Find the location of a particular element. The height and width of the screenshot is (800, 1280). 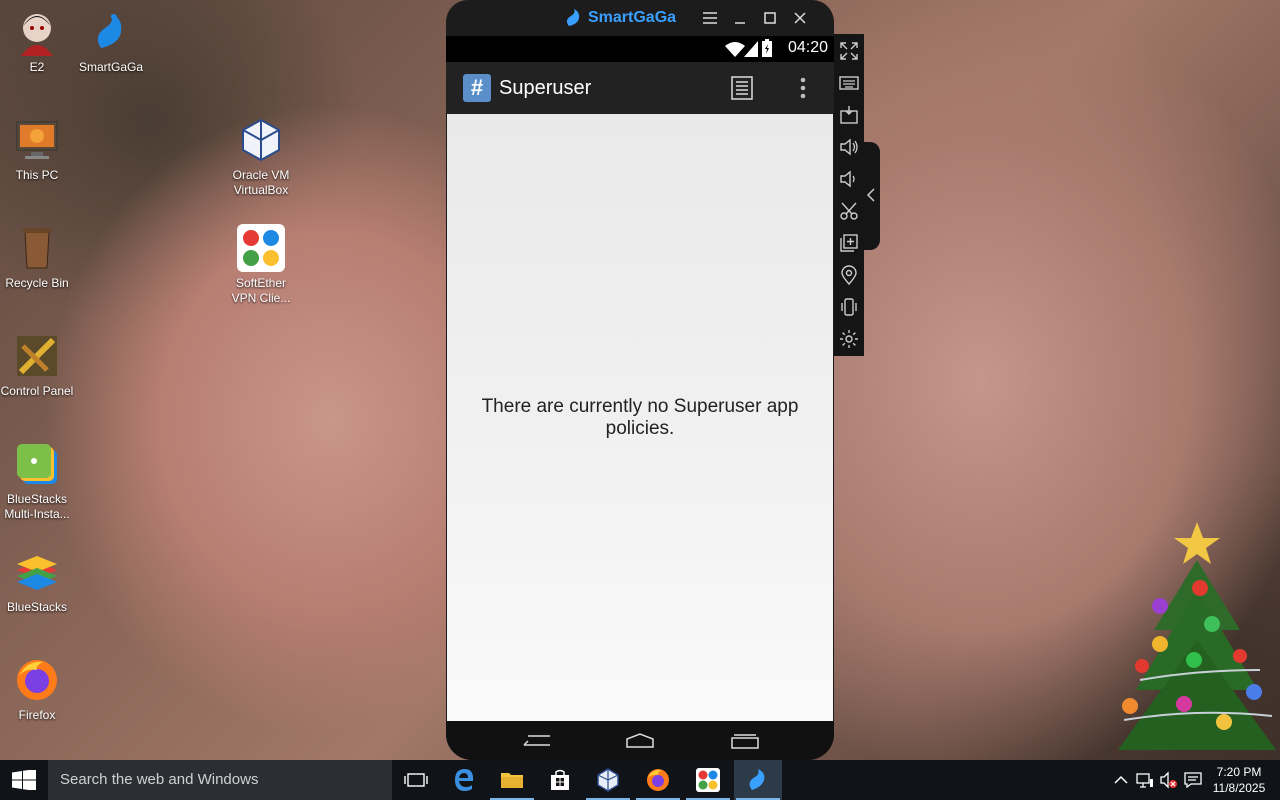

keyboard-icon is located at coordinates (849, 83).